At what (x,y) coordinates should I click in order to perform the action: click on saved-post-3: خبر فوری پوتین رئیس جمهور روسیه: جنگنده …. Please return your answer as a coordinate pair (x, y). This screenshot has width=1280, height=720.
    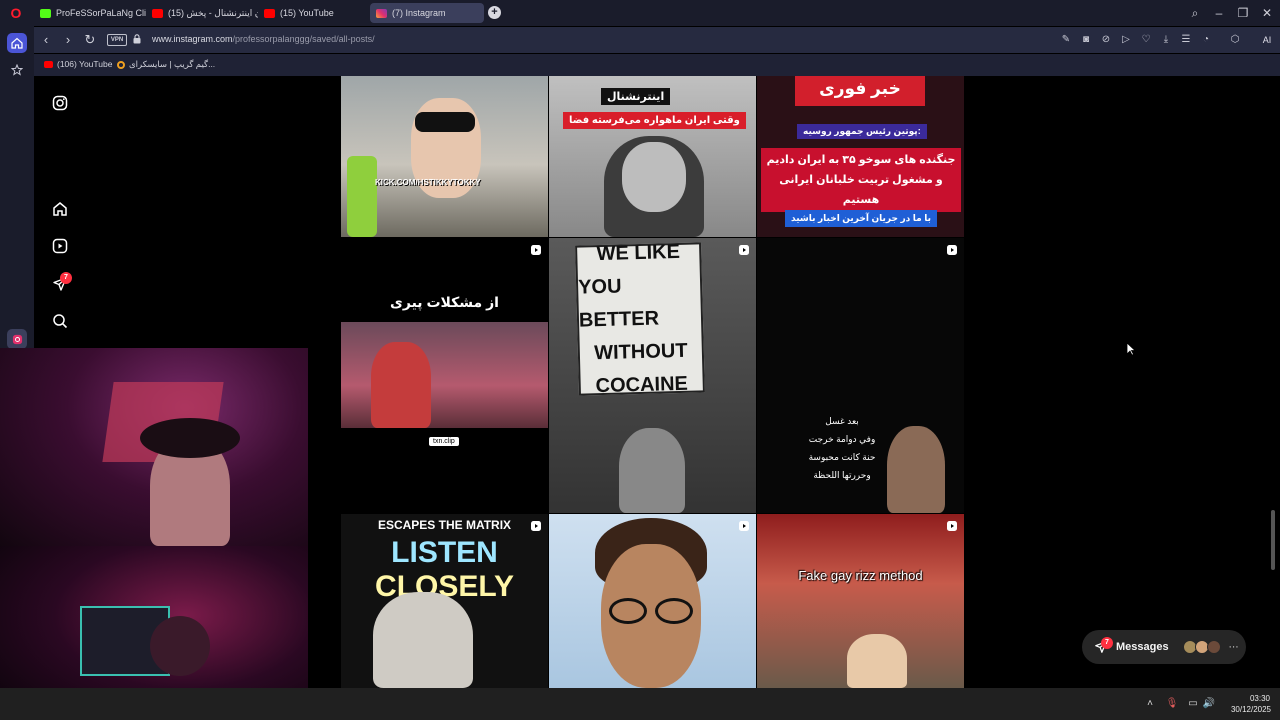
    Looking at the image, I should click on (860, 156).